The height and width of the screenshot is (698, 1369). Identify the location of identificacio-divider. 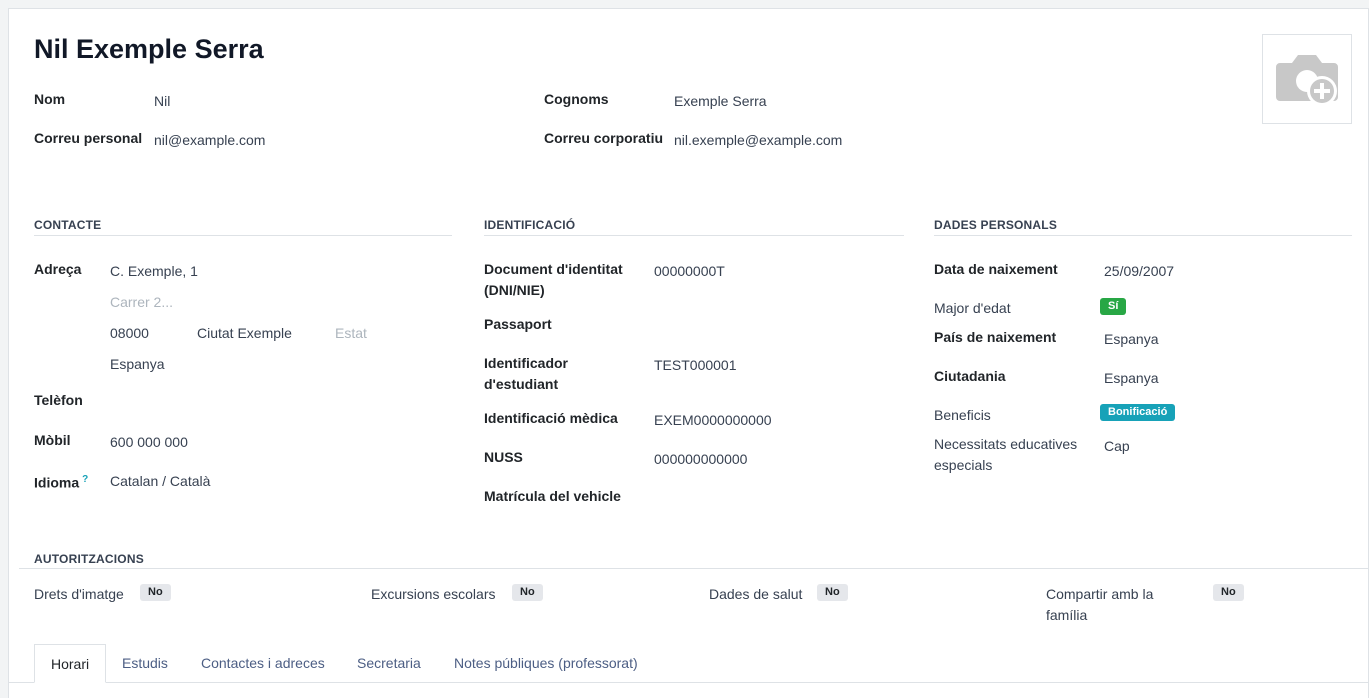
(694, 235).